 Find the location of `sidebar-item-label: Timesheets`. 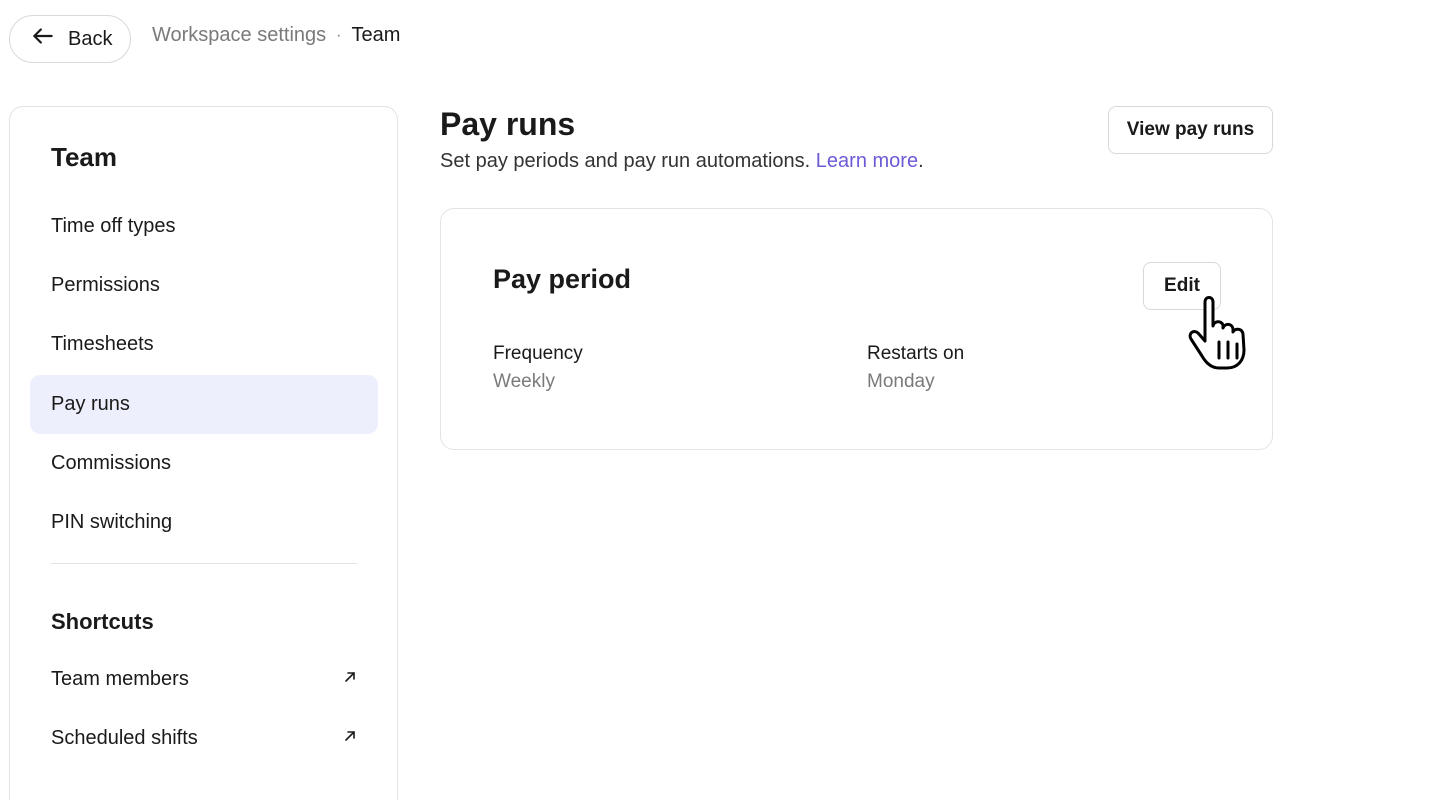

sidebar-item-label: Timesheets is located at coordinates (102, 344).